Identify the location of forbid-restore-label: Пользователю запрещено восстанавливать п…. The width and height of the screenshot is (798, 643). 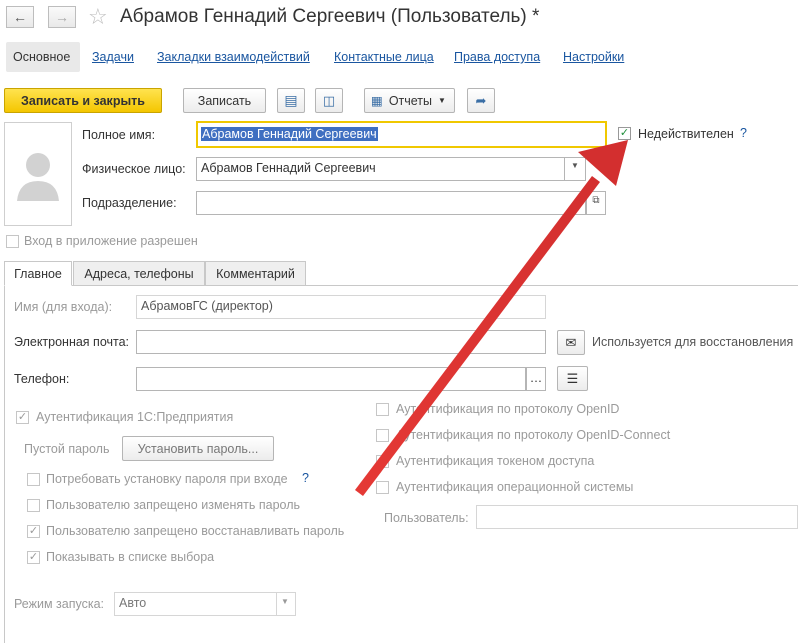
(195, 531).